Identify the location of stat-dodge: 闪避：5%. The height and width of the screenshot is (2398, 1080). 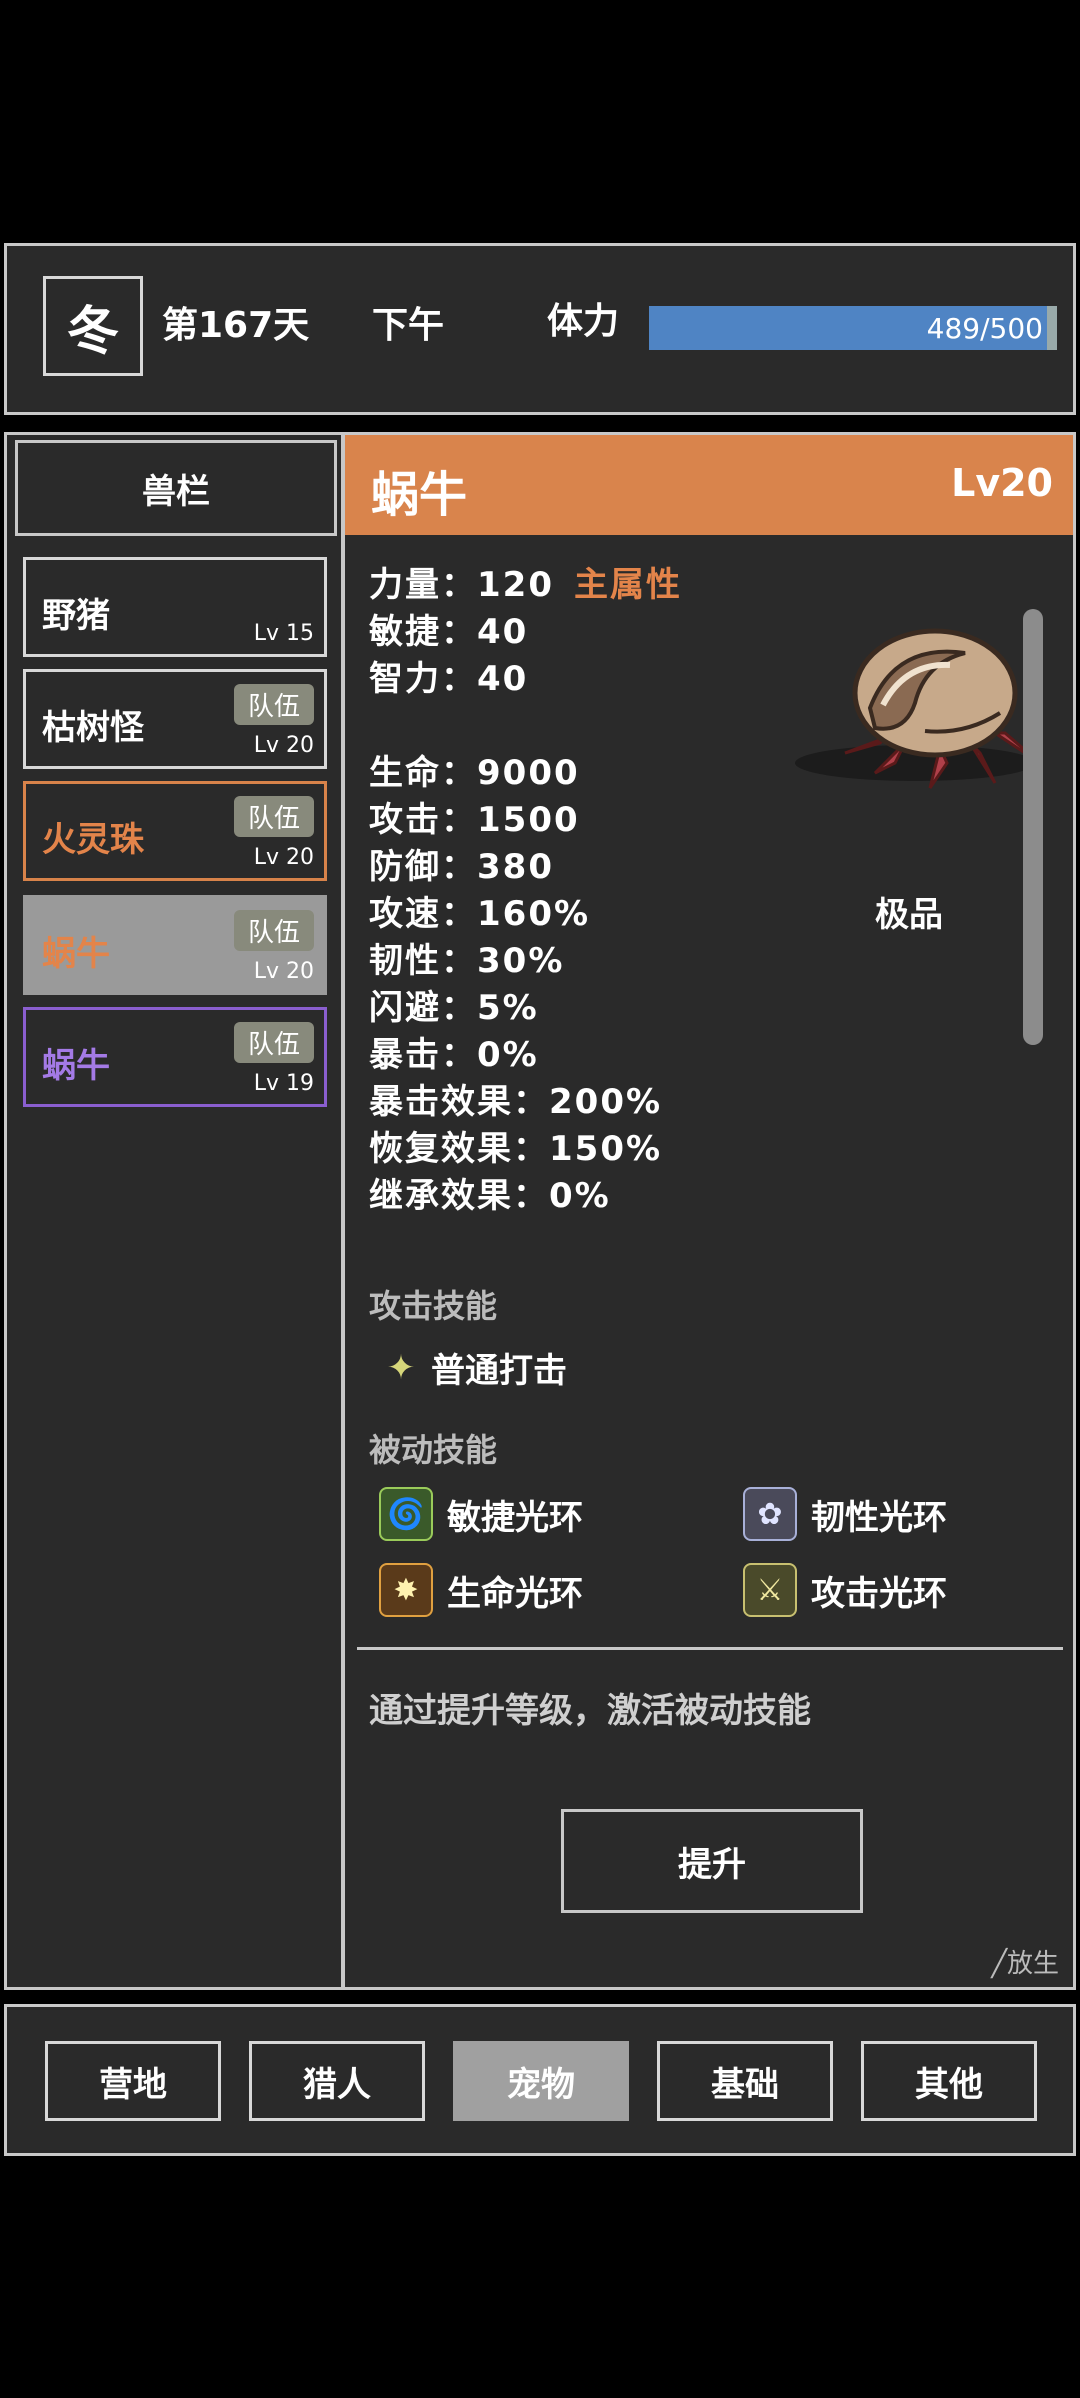
(454, 1008).